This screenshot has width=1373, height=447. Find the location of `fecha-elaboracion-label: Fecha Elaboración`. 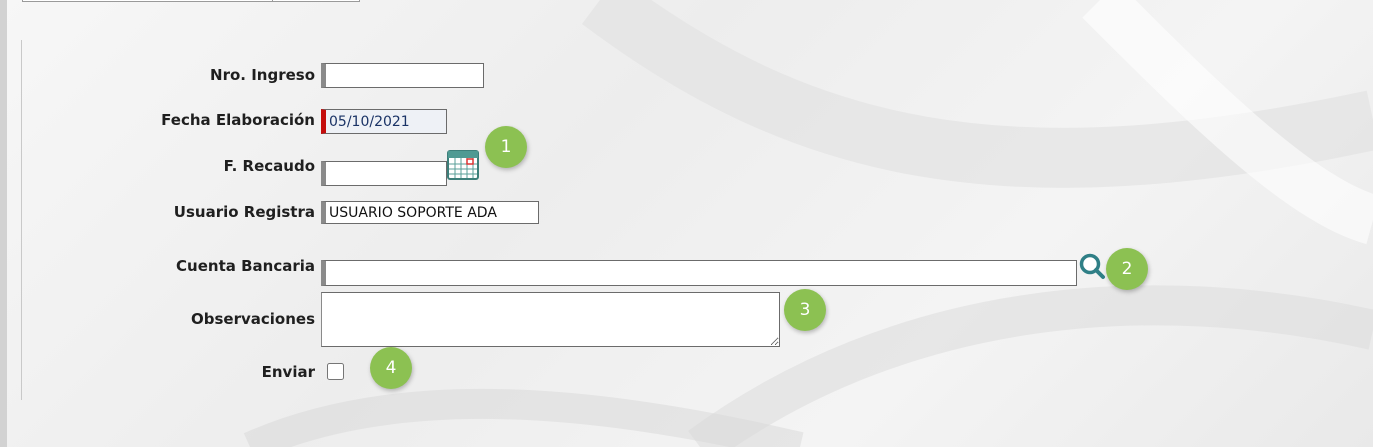

fecha-elaboracion-label: Fecha Elaboración is located at coordinates (238, 120).